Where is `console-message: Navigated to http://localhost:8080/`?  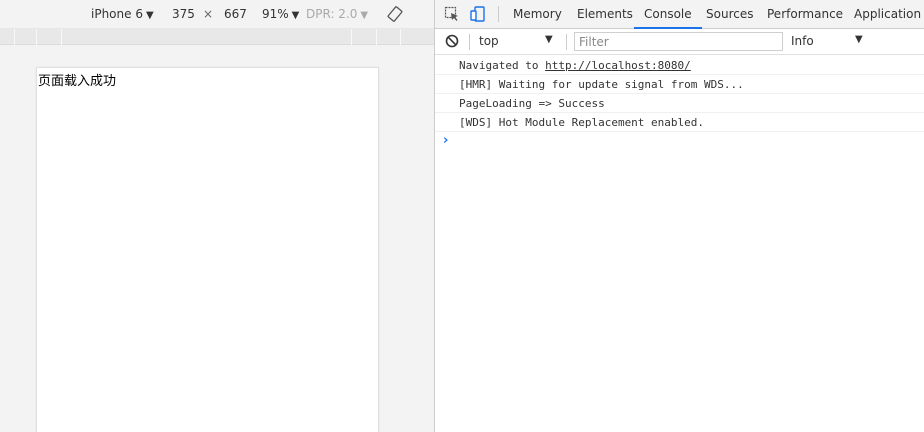 console-message: Navigated to http://localhost:8080/ is located at coordinates (679, 65).